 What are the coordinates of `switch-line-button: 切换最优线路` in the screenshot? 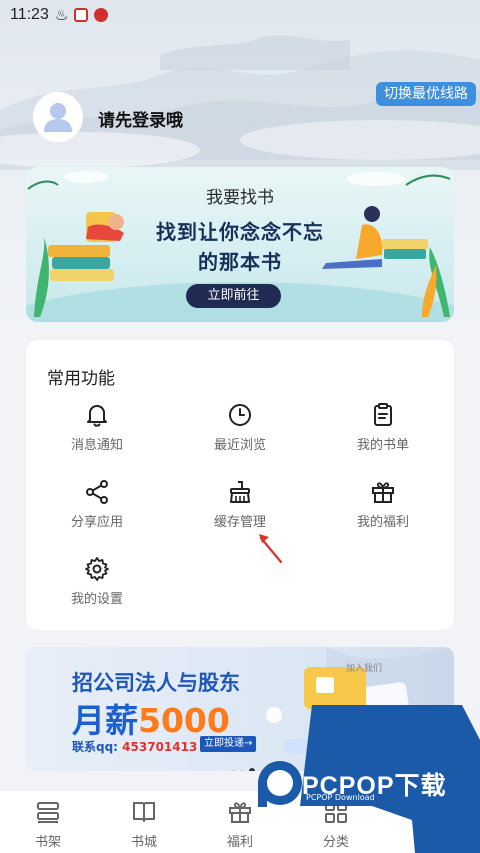 It's located at (426, 94).